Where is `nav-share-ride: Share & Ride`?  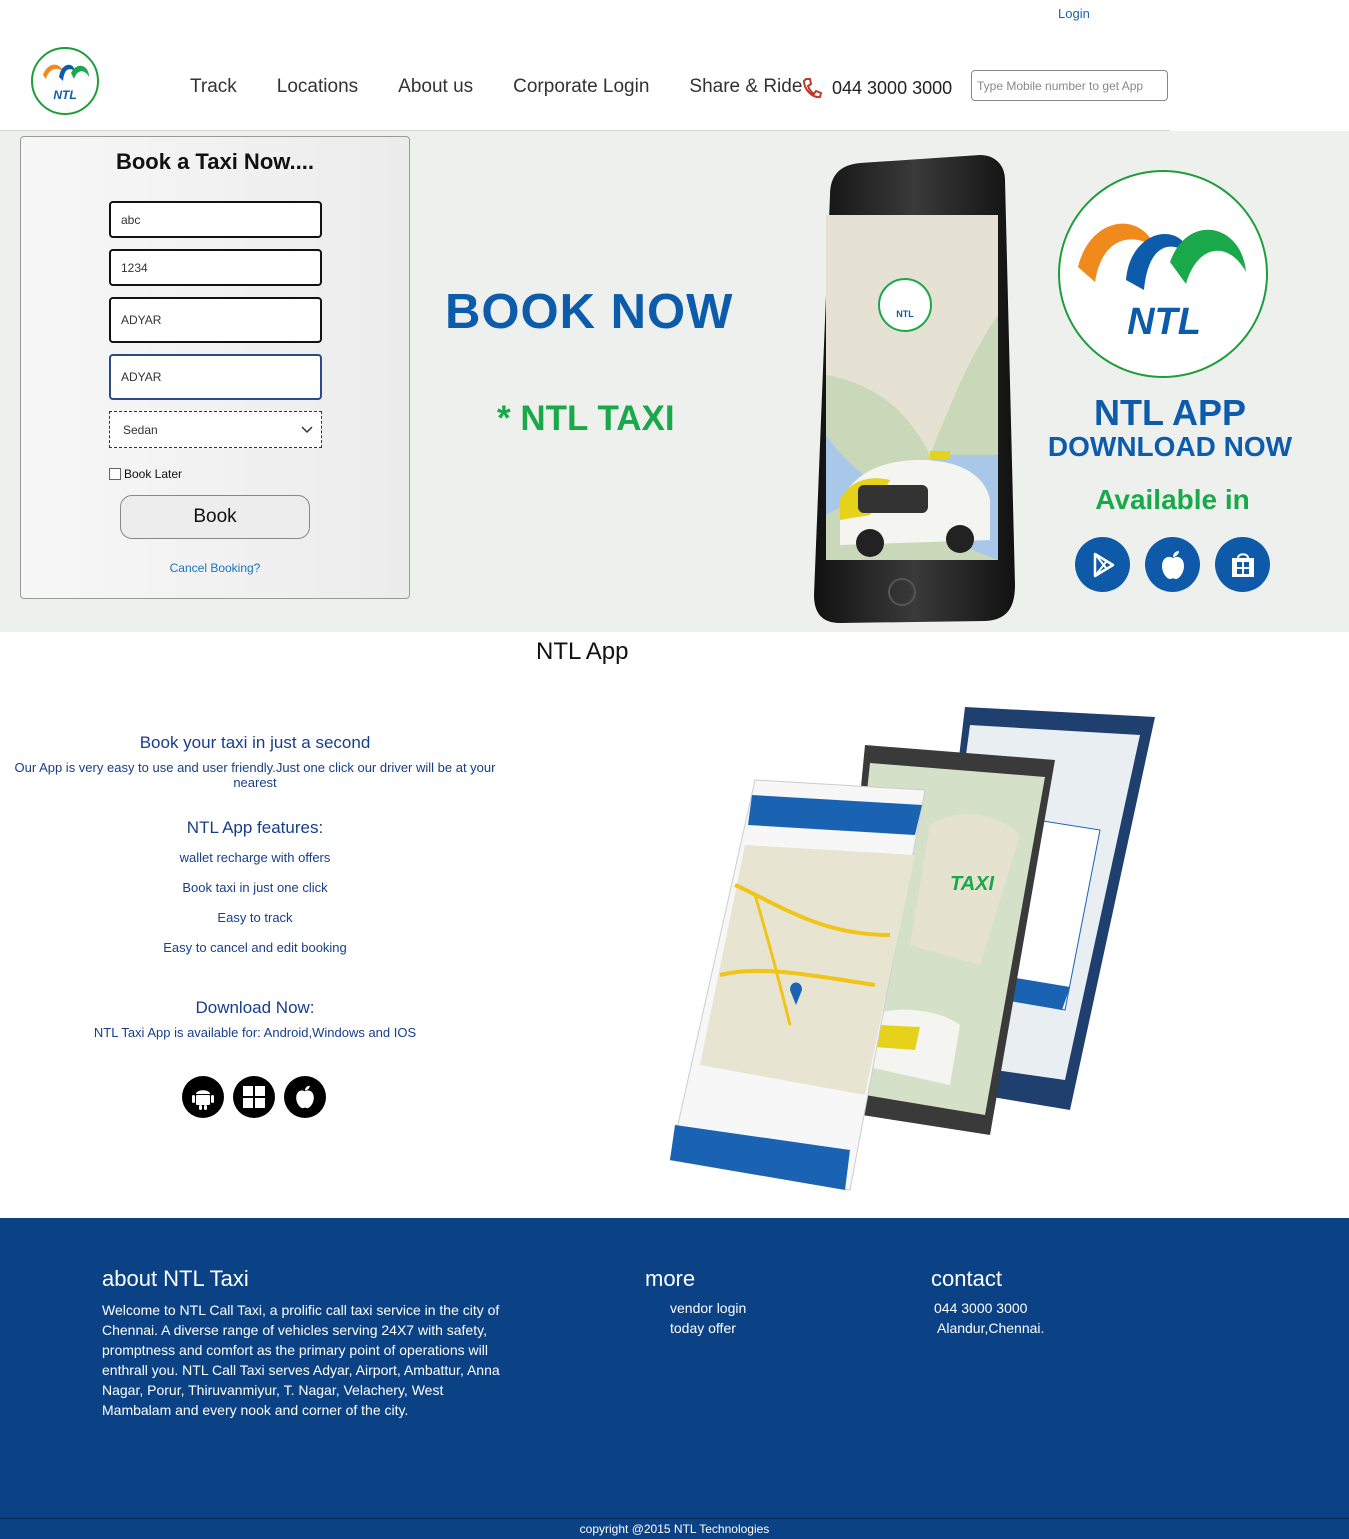
nav-share-ride: Share & Ride is located at coordinates (745, 87).